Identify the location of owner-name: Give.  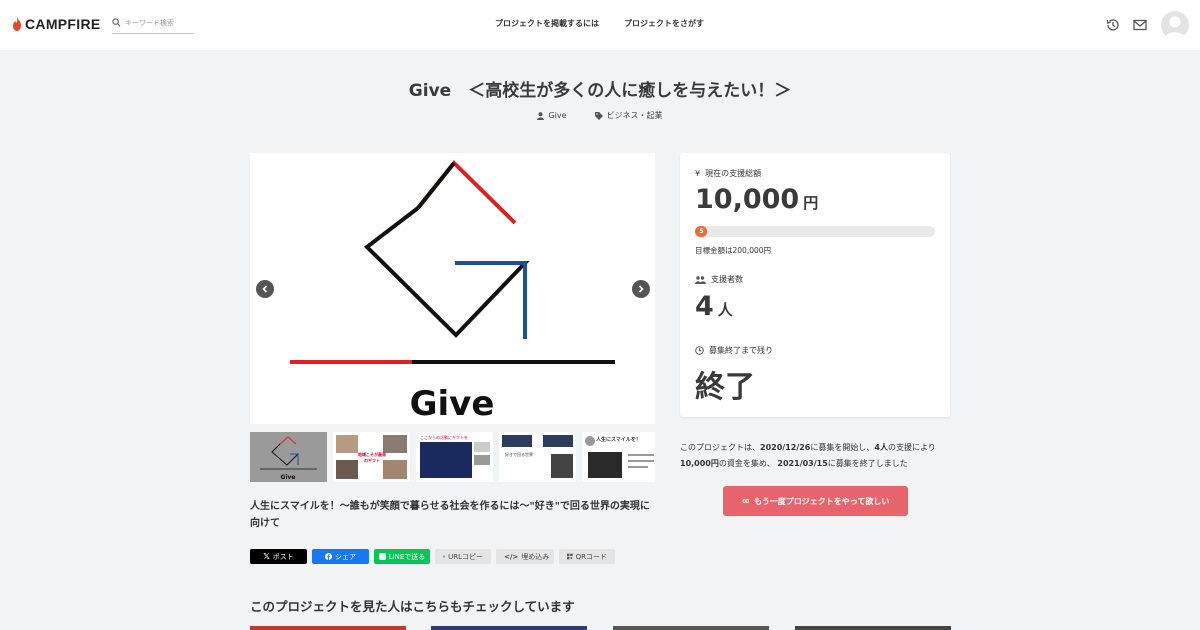
(557, 115).